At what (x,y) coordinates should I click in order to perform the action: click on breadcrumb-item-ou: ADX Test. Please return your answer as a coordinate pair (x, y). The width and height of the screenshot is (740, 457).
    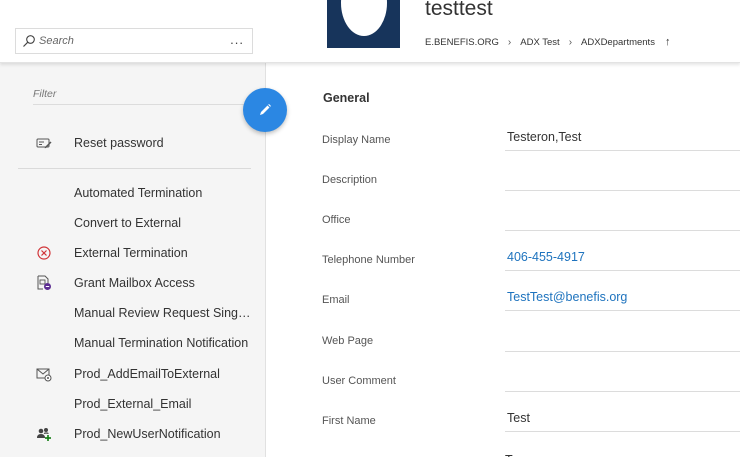
    Looking at the image, I should click on (539, 42).